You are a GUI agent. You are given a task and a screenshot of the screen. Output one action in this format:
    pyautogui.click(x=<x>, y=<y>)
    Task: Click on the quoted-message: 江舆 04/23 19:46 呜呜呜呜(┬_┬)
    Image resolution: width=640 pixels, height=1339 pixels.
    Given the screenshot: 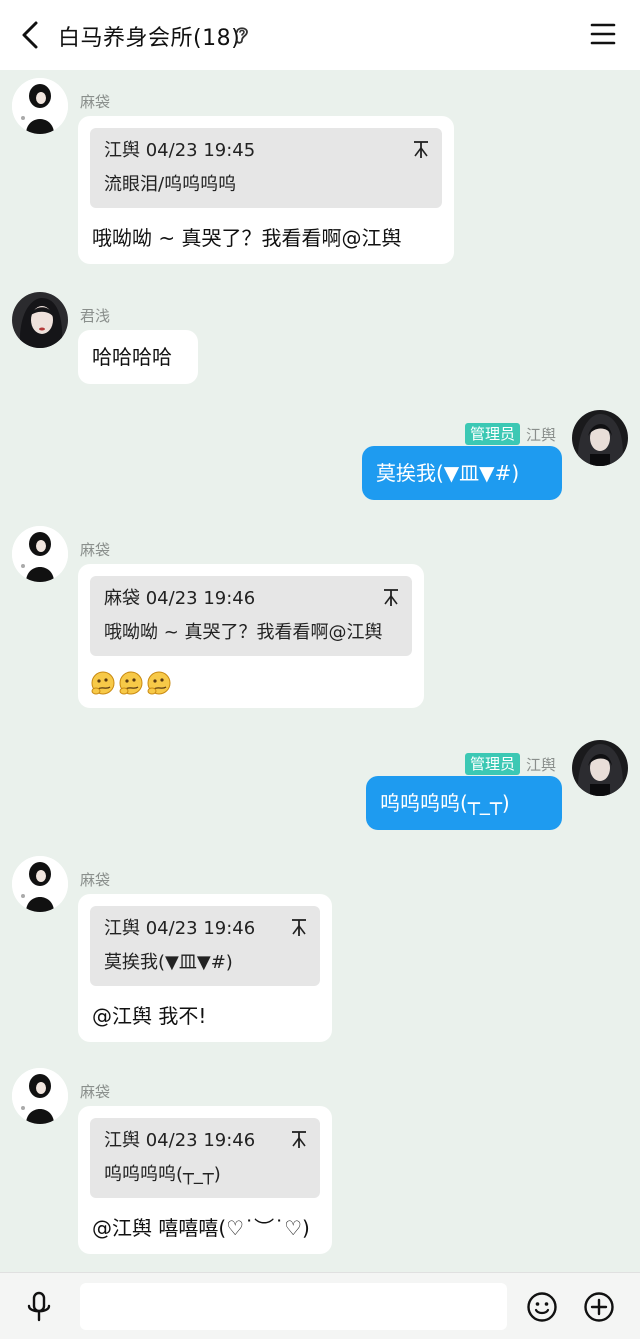 What is the action you would take?
    pyautogui.click(x=205, y=1158)
    